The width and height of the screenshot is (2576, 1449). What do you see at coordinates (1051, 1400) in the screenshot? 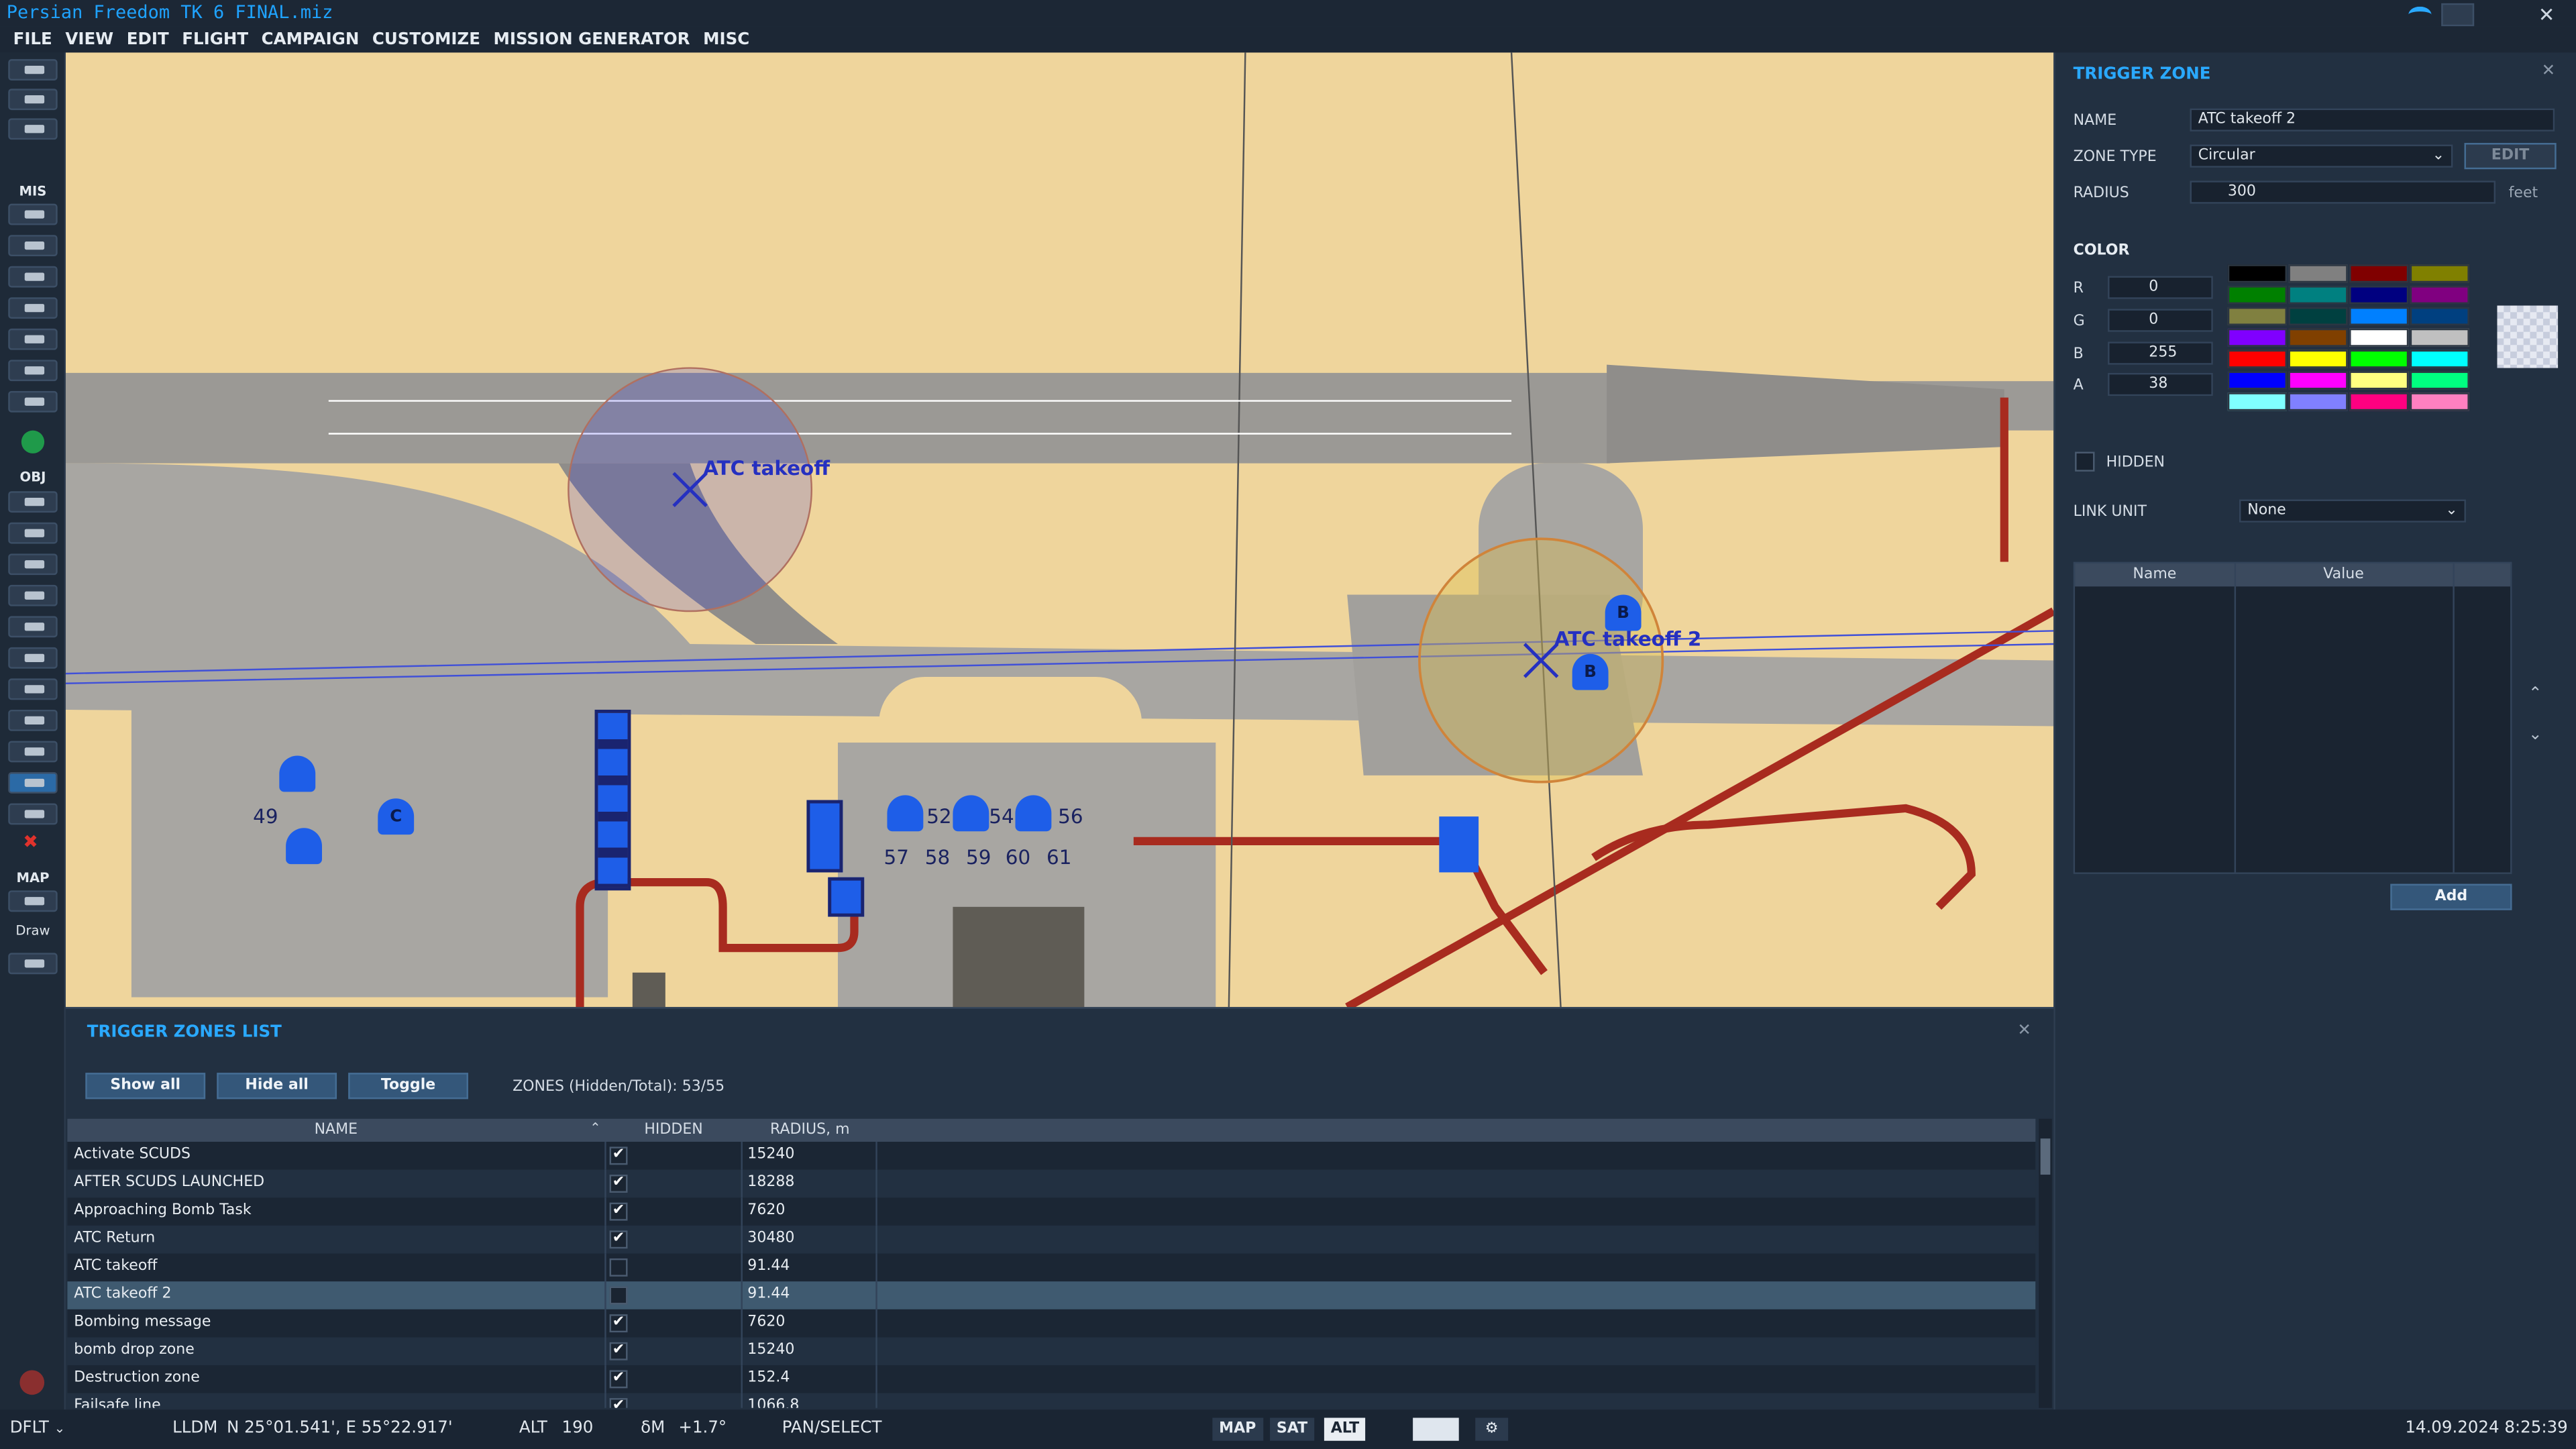
I see `table-row: Failsafe line ✔ 1066.8` at bounding box center [1051, 1400].